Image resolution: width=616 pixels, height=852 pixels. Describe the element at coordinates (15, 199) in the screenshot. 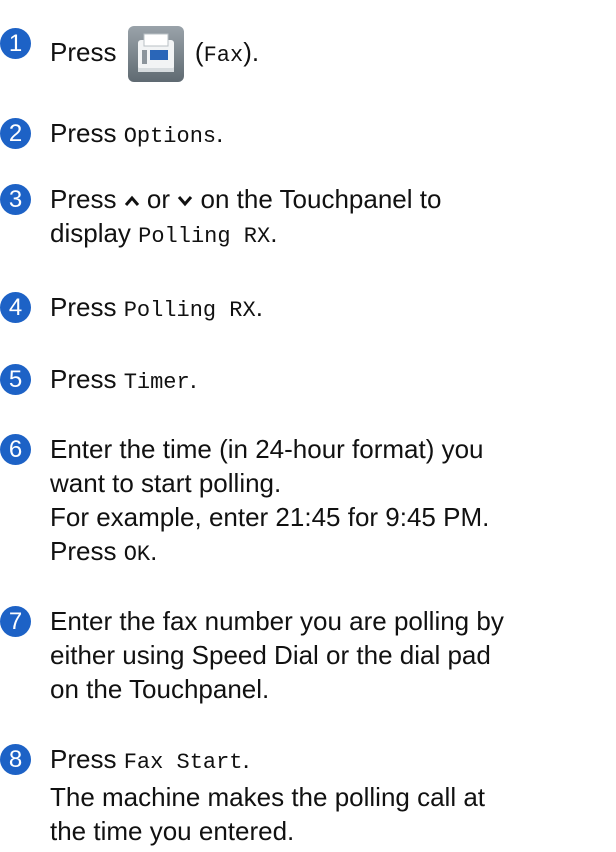

I see `step-number: 3` at that location.